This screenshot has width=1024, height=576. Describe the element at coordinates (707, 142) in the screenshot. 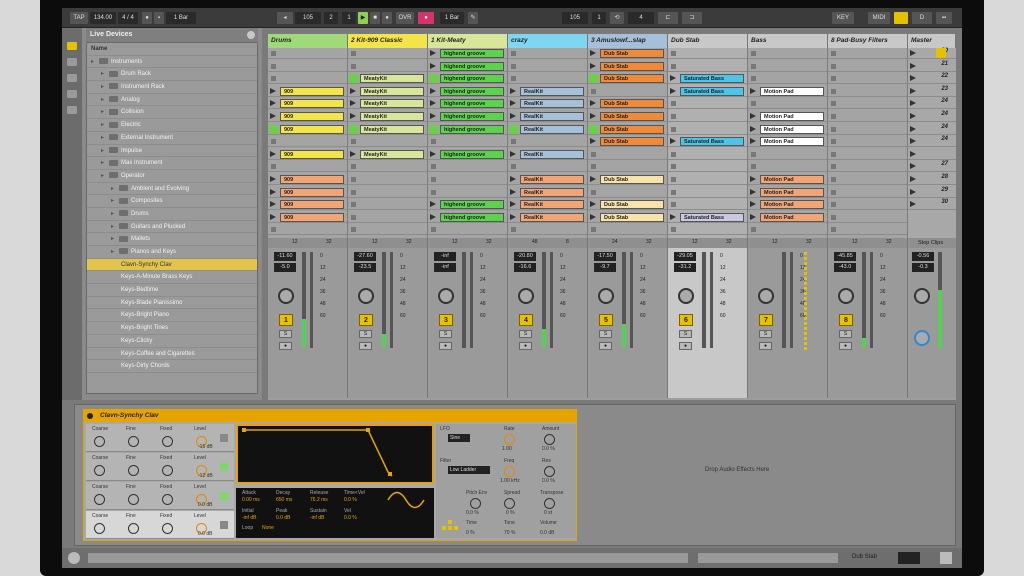

I see `clip-slot: Saturated Bass` at that location.